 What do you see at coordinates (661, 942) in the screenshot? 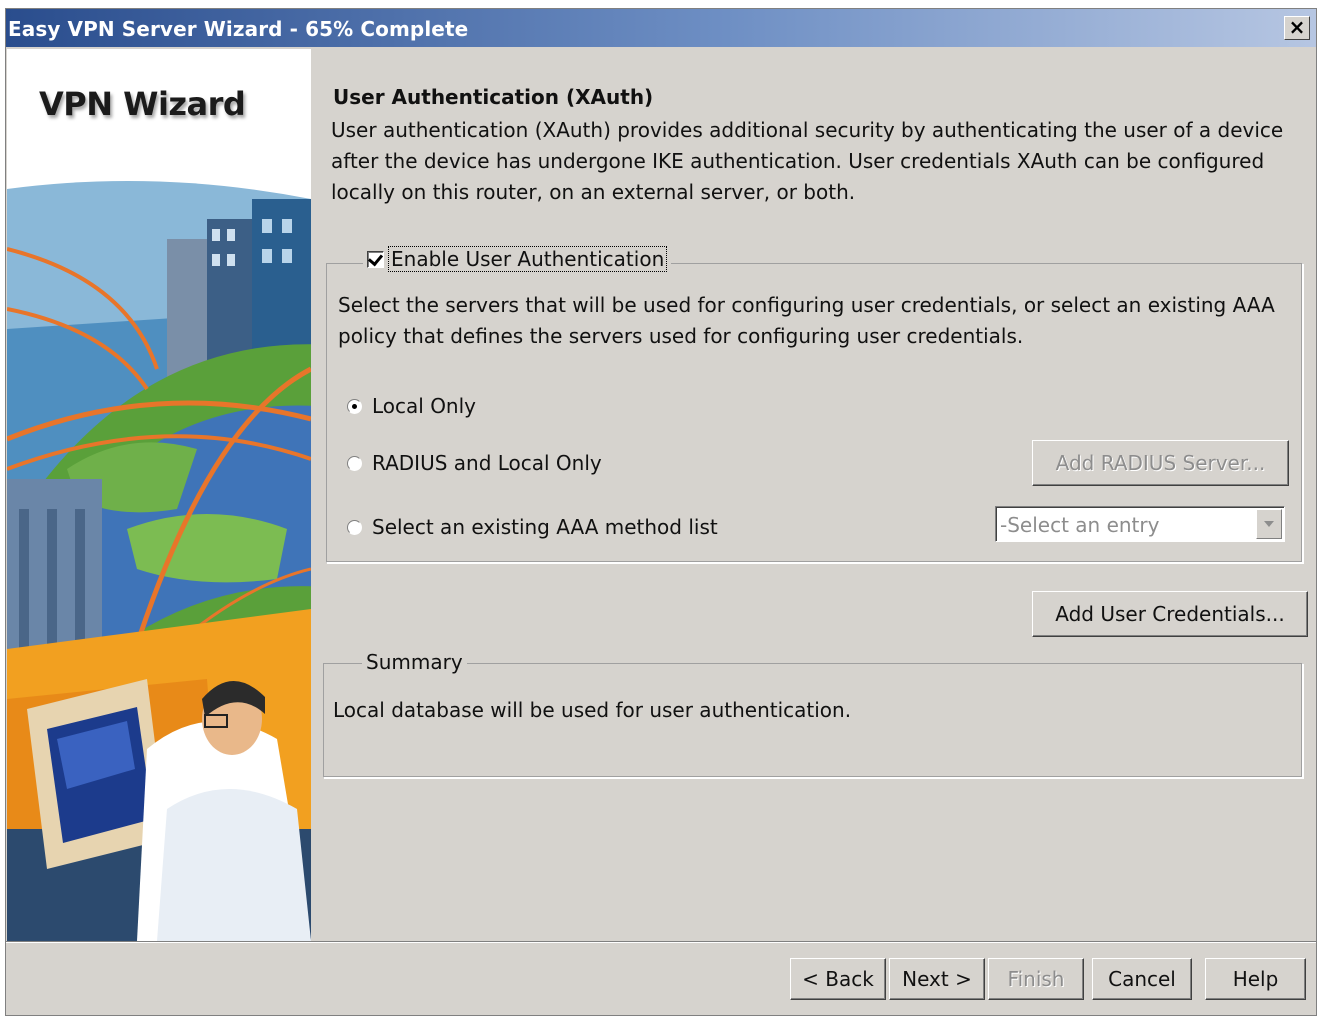
I see `footer-separator` at bounding box center [661, 942].